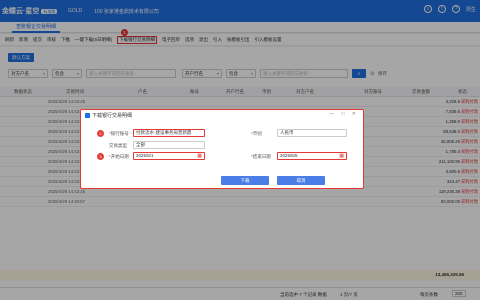  I want to click on start-date-field: 2025/5/1 ▦, so click(169, 156).